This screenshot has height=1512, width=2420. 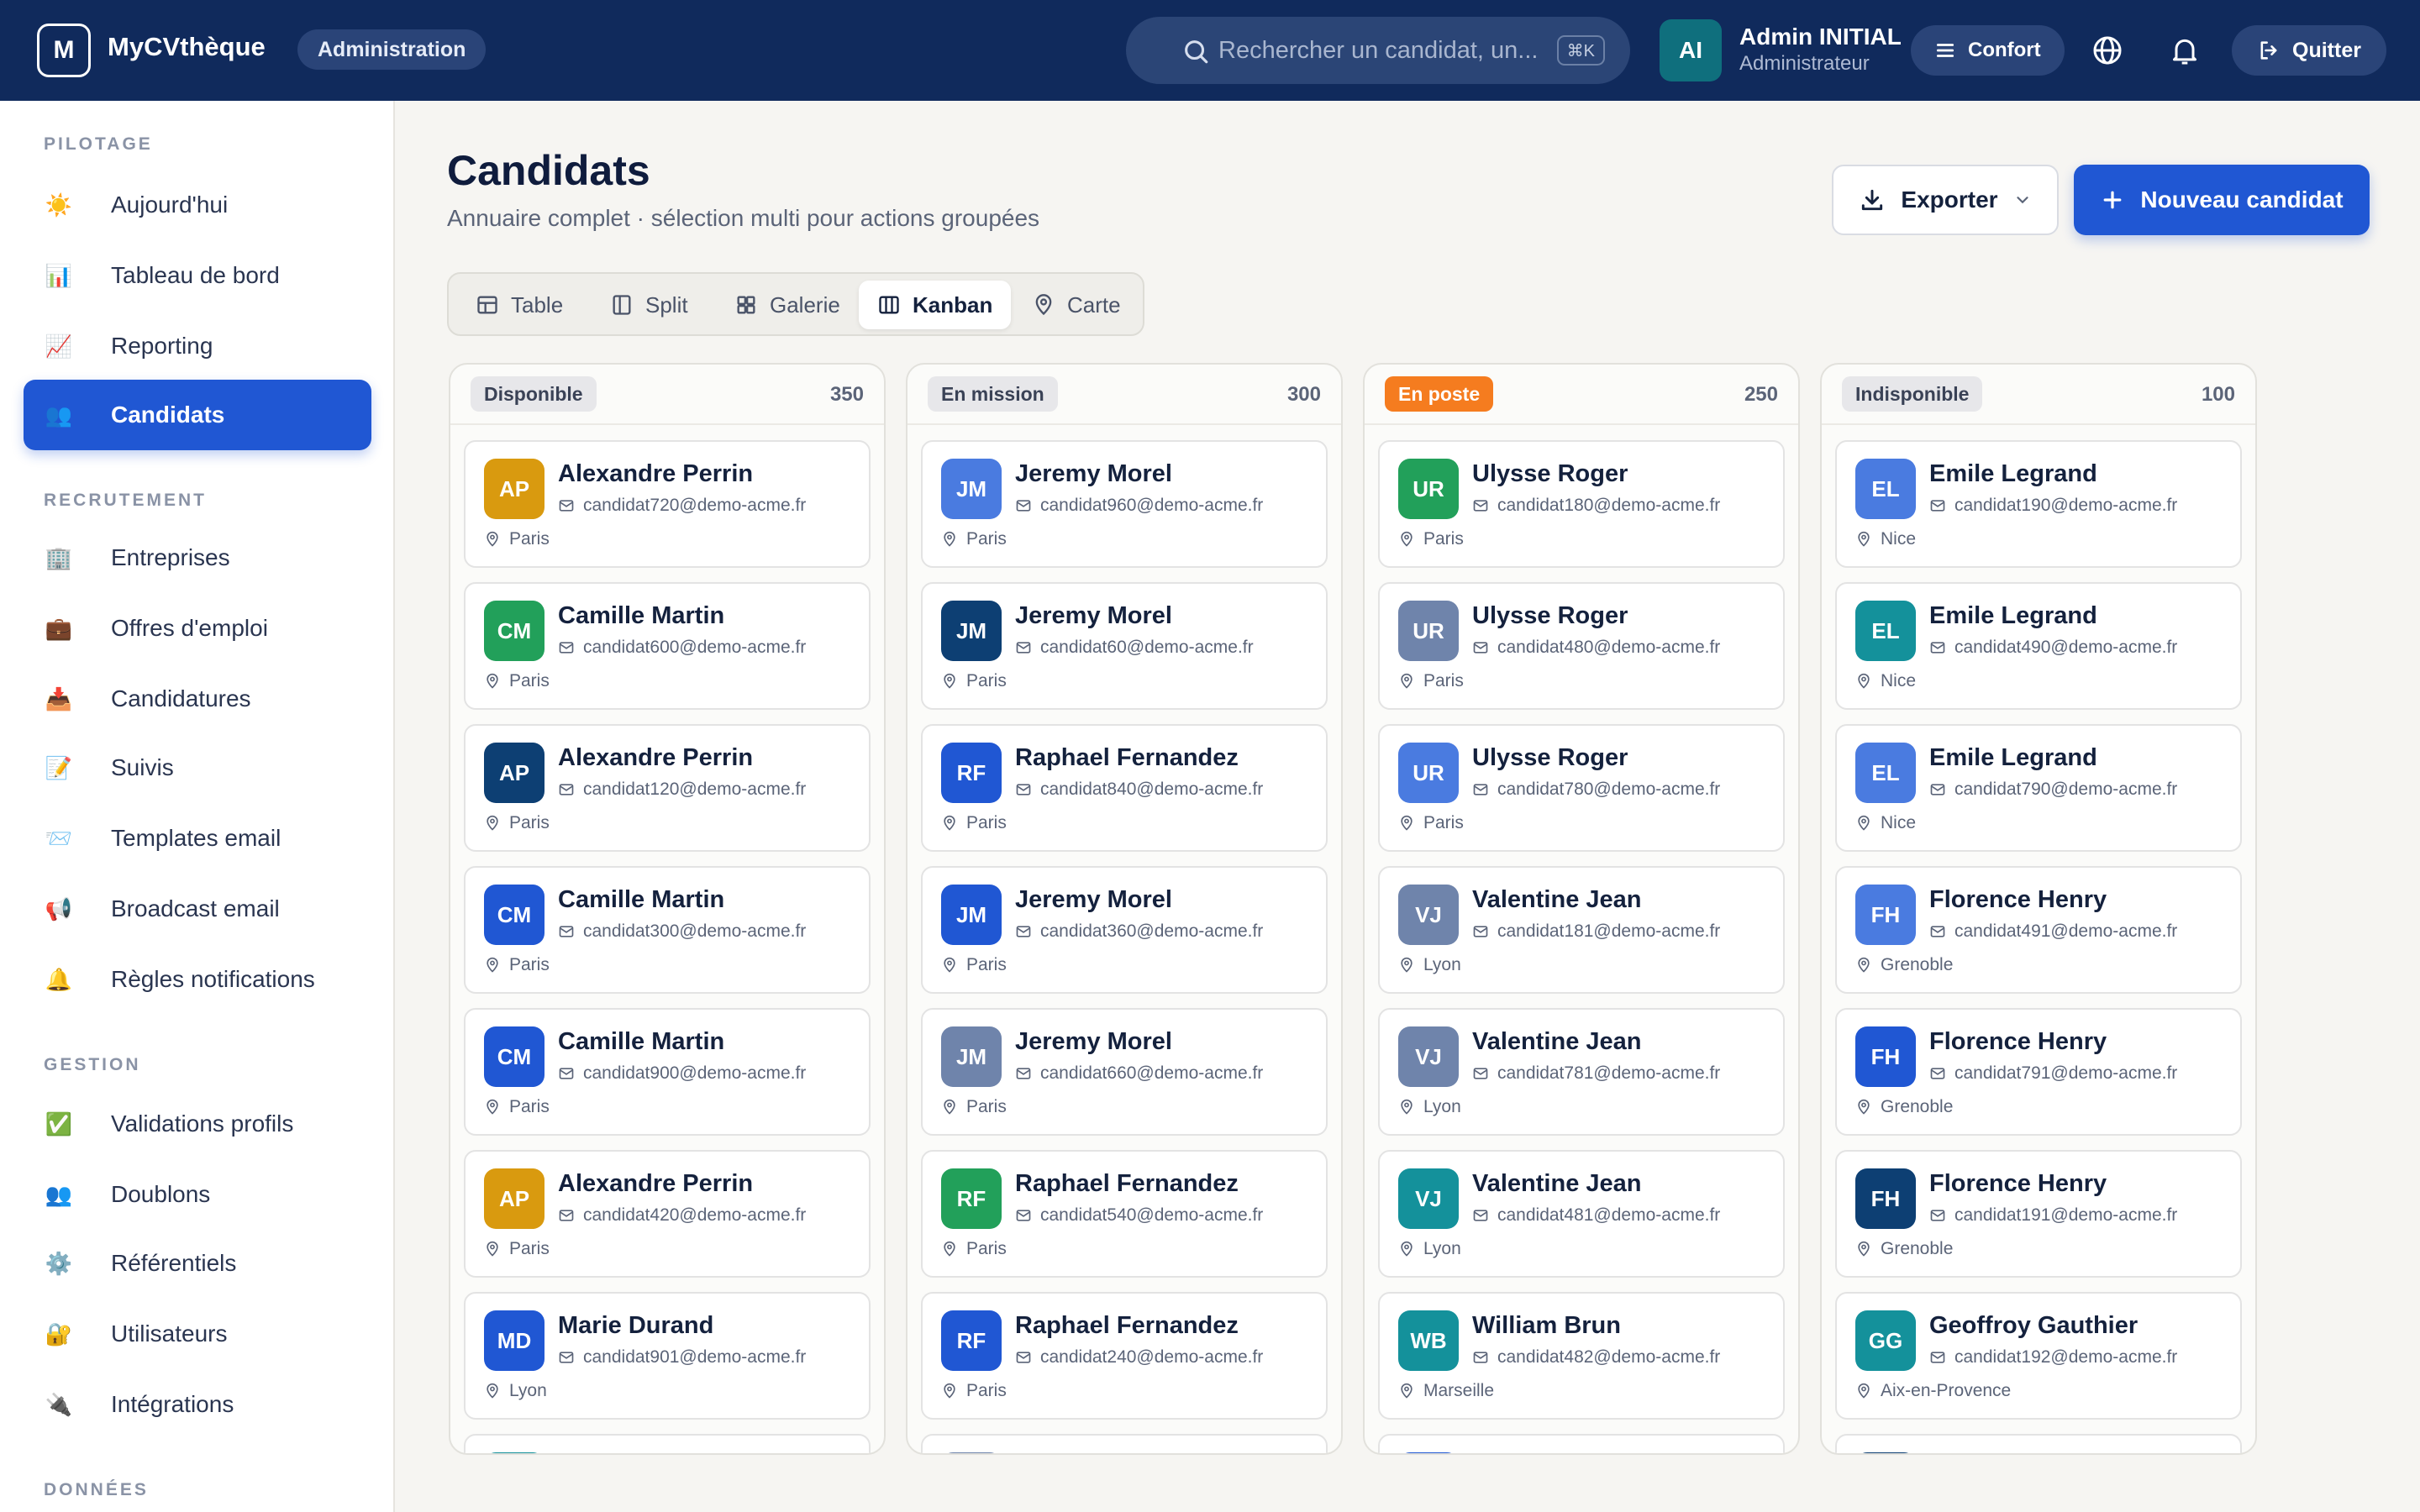 I want to click on sidebar-item-notification-rules: 🔔 Règles notifications, so click(x=197, y=979).